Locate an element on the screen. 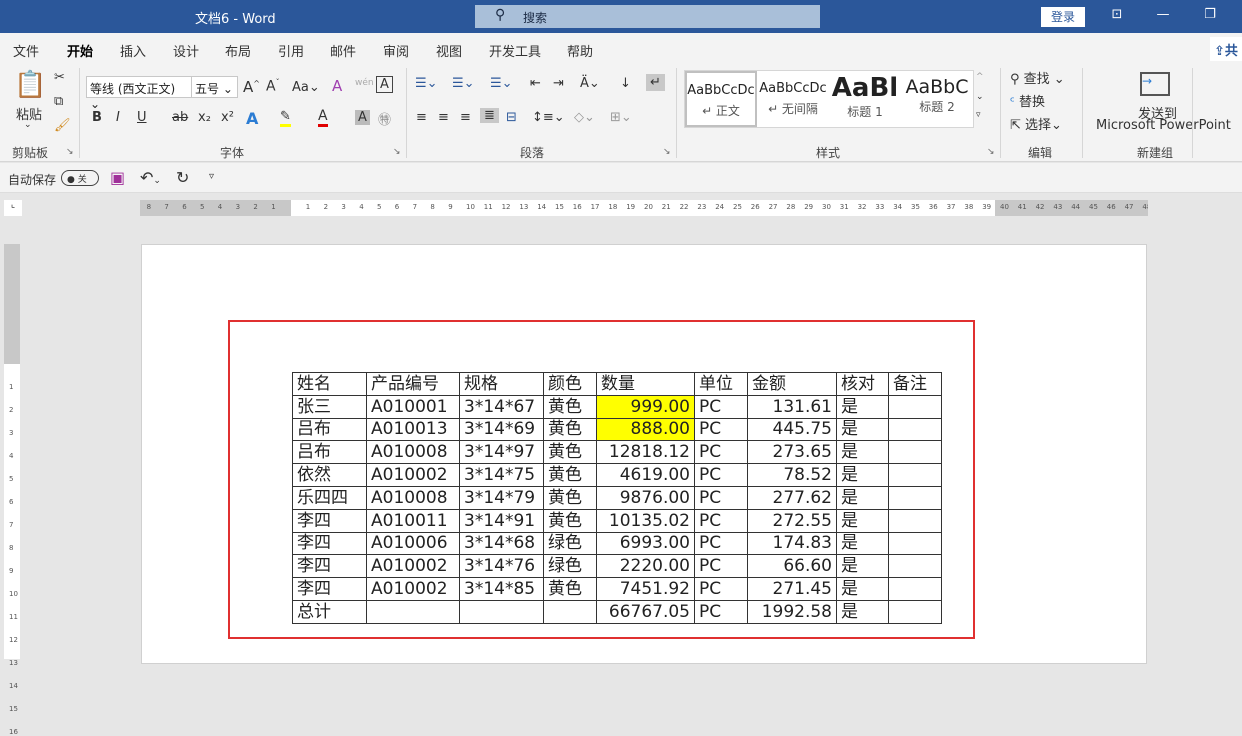  table-cell: A010006 is located at coordinates (413, 543).